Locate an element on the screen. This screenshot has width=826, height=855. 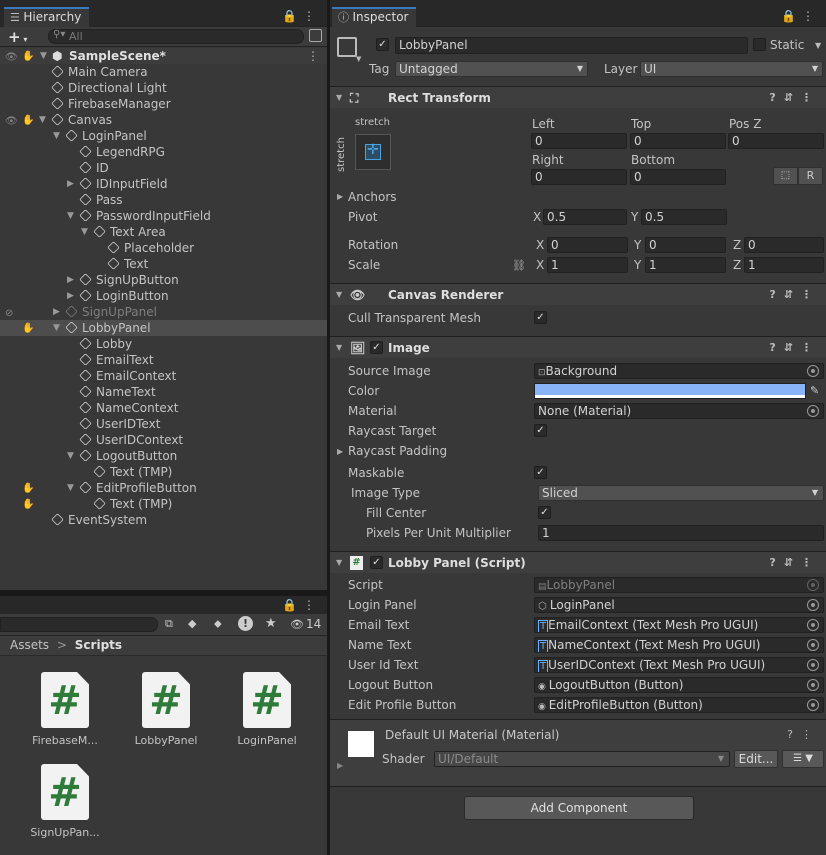
maskable-checkbox: ✓ is located at coordinates (540, 472).